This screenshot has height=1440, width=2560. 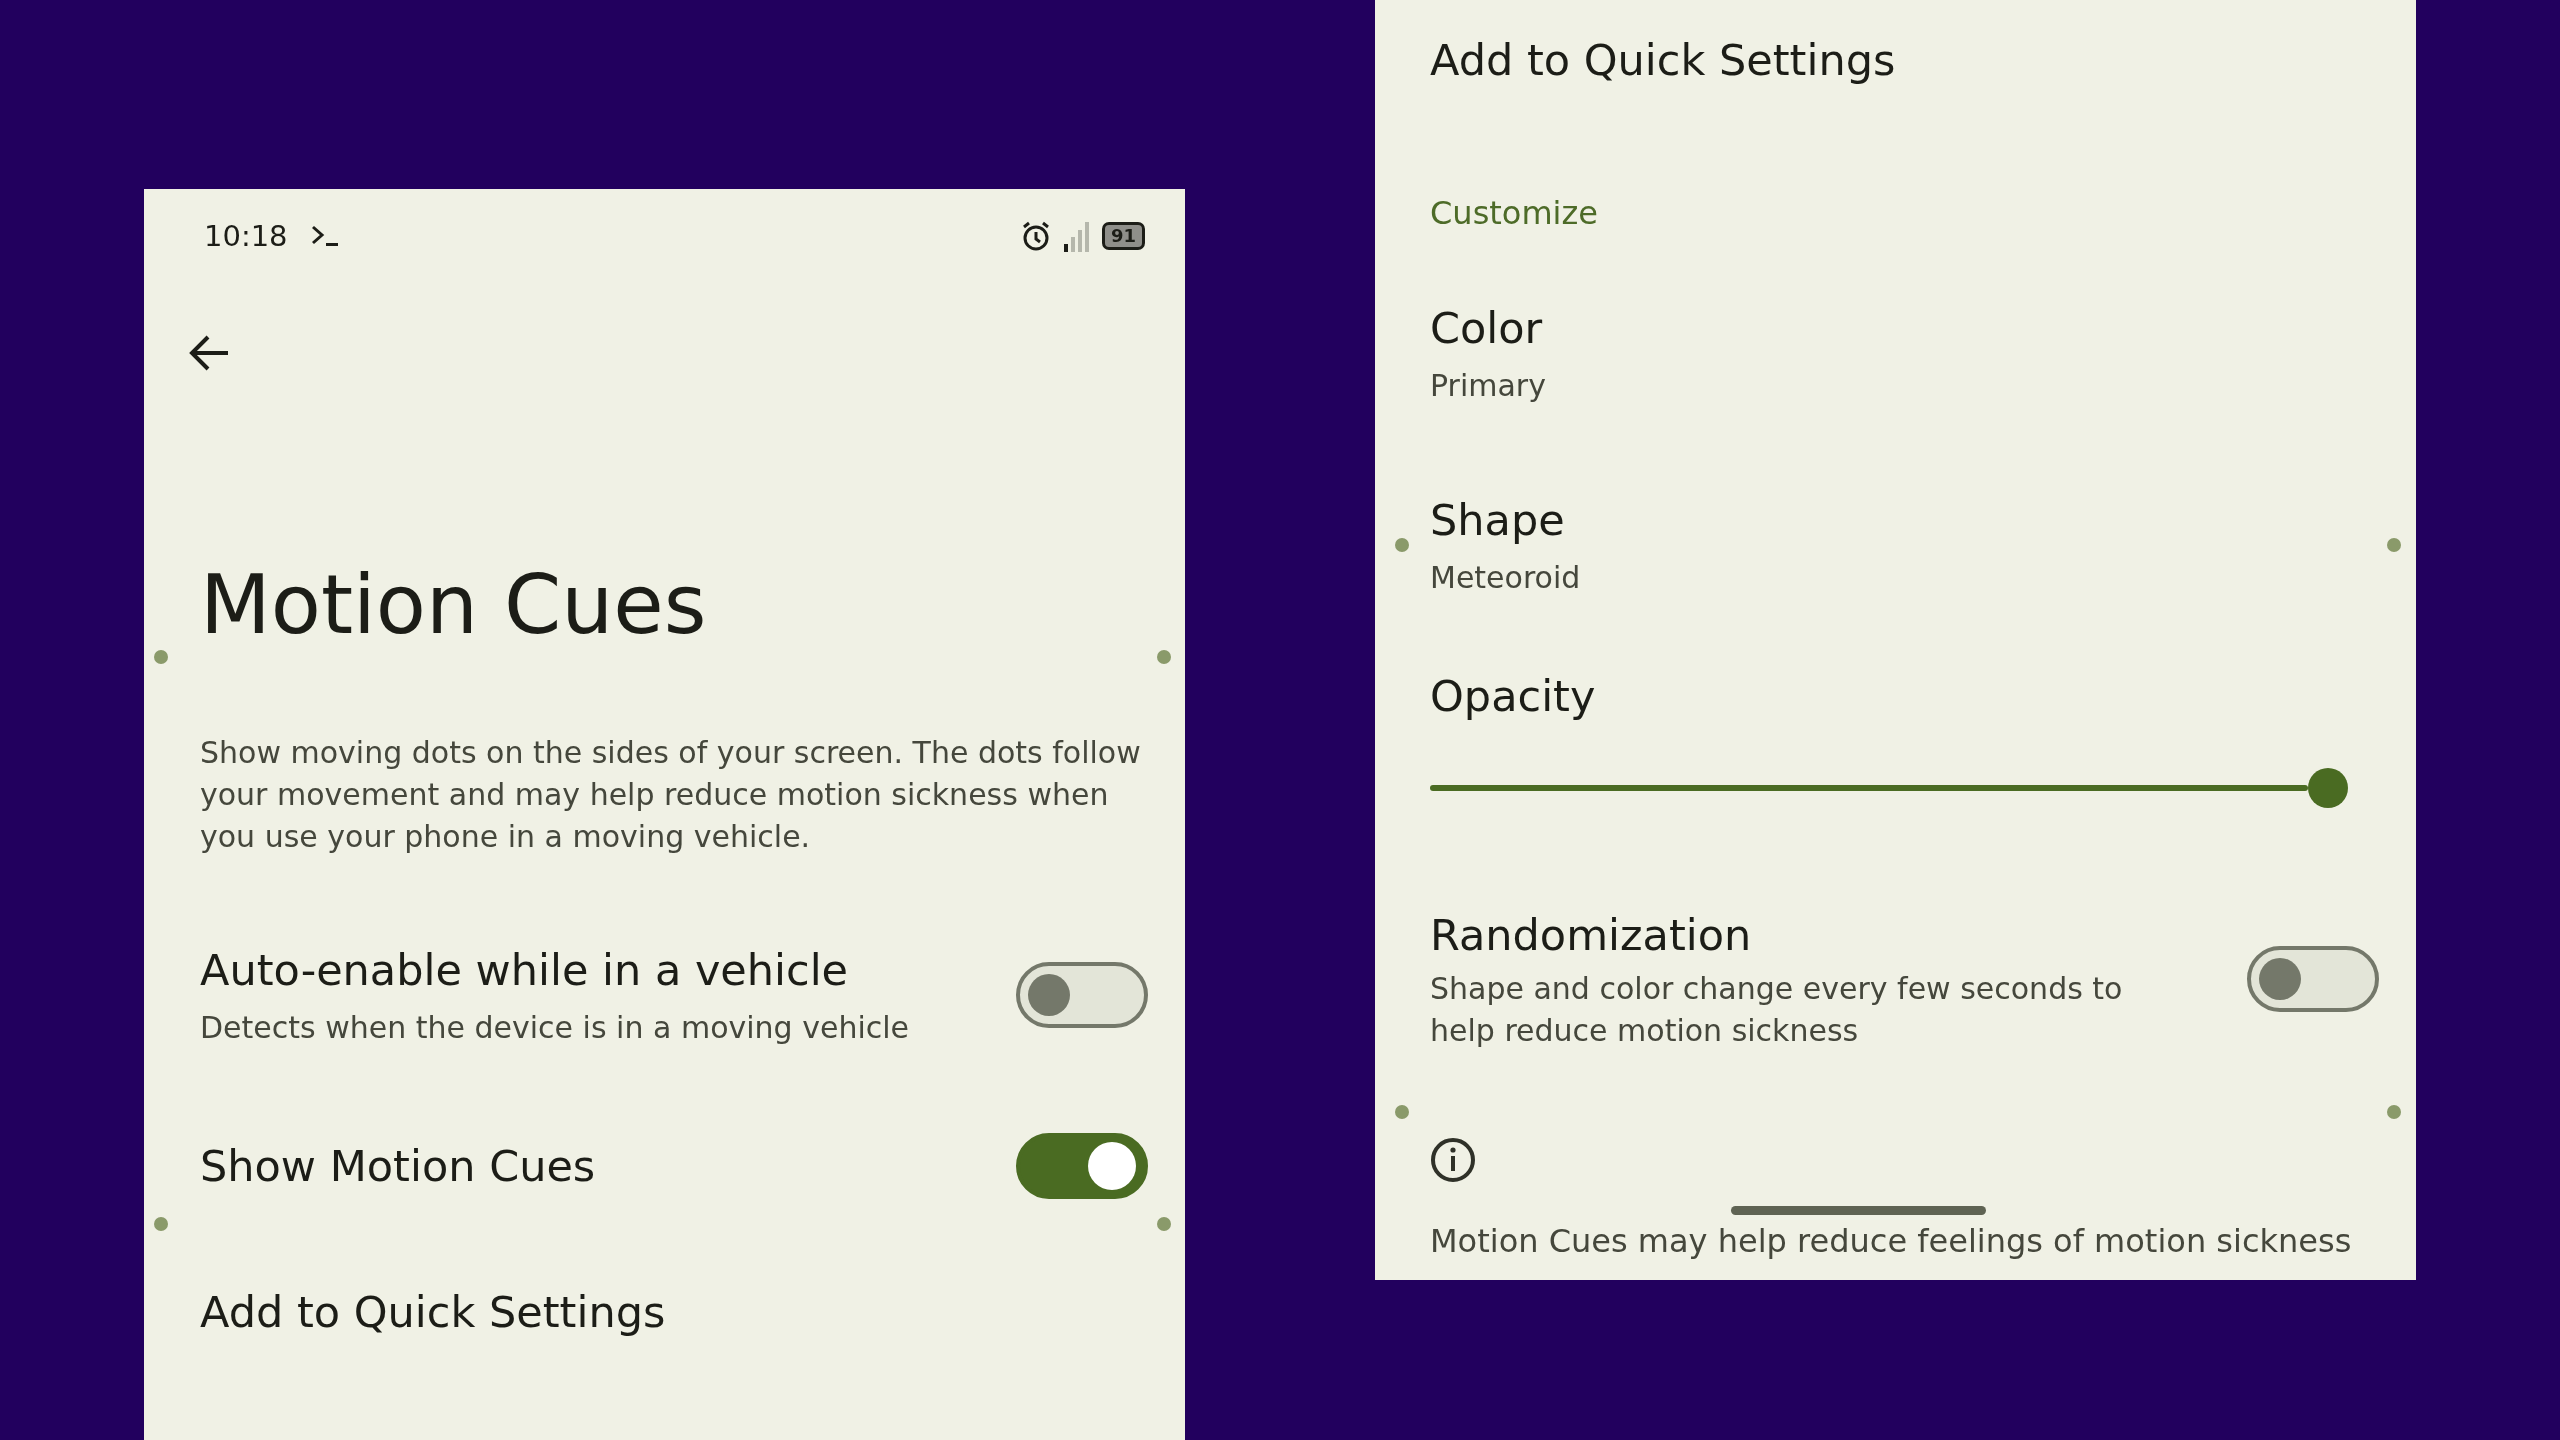 I want to click on slider-thumb, so click(x=2328, y=788).